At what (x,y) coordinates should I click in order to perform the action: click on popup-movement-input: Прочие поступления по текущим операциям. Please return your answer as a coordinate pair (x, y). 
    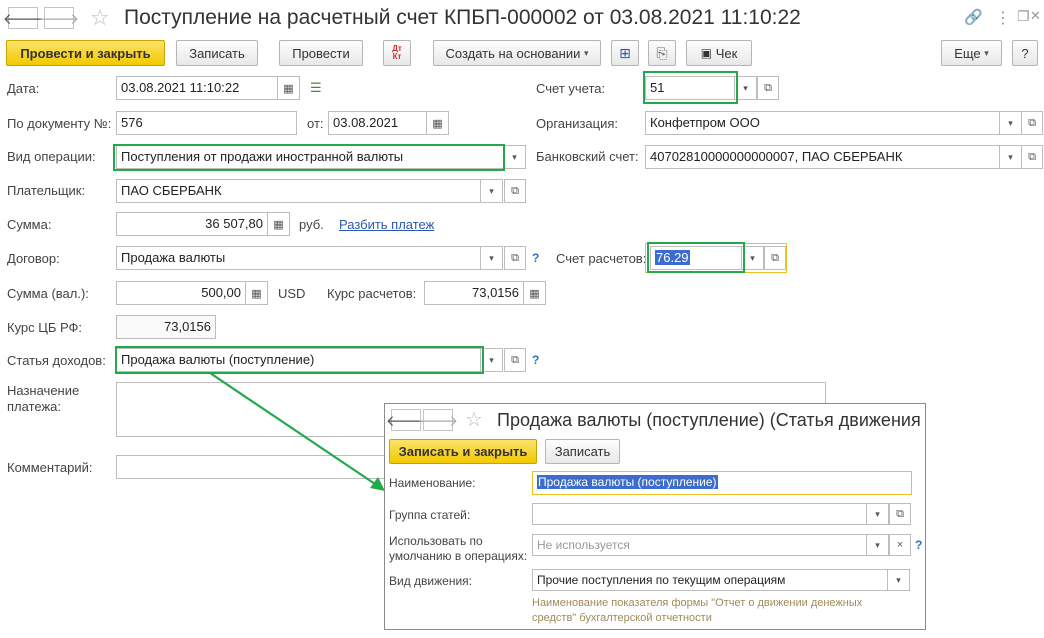
    Looking at the image, I should click on (710, 580).